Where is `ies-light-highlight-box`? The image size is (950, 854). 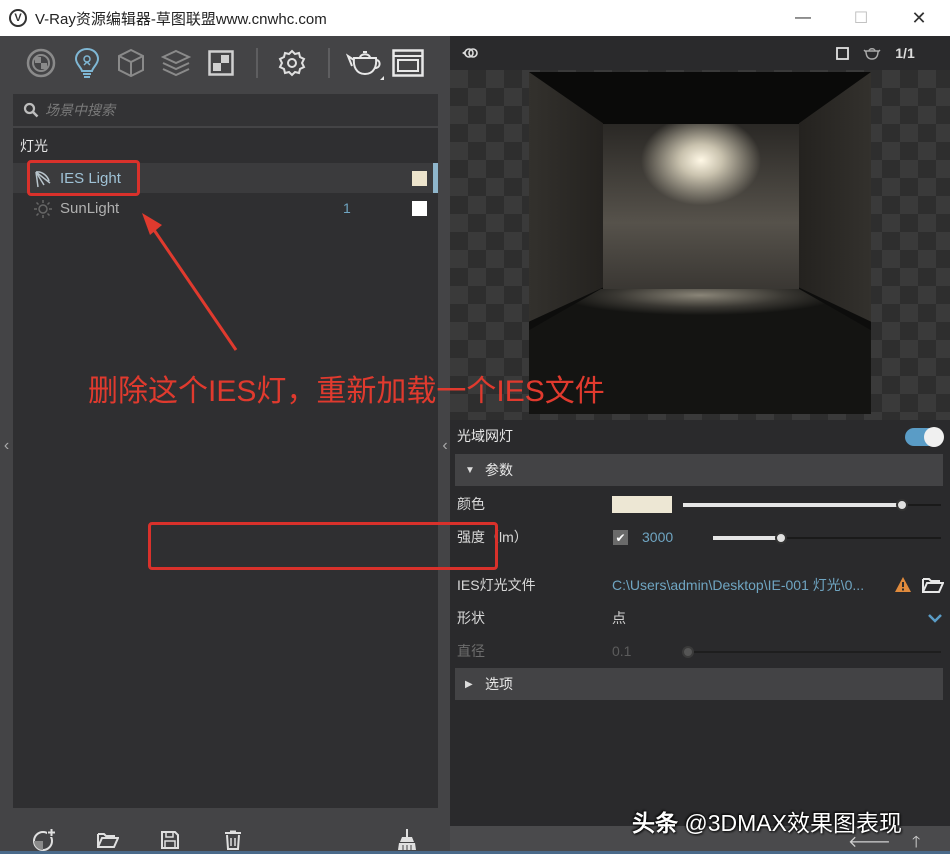 ies-light-highlight-box is located at coordinates (83, 178).